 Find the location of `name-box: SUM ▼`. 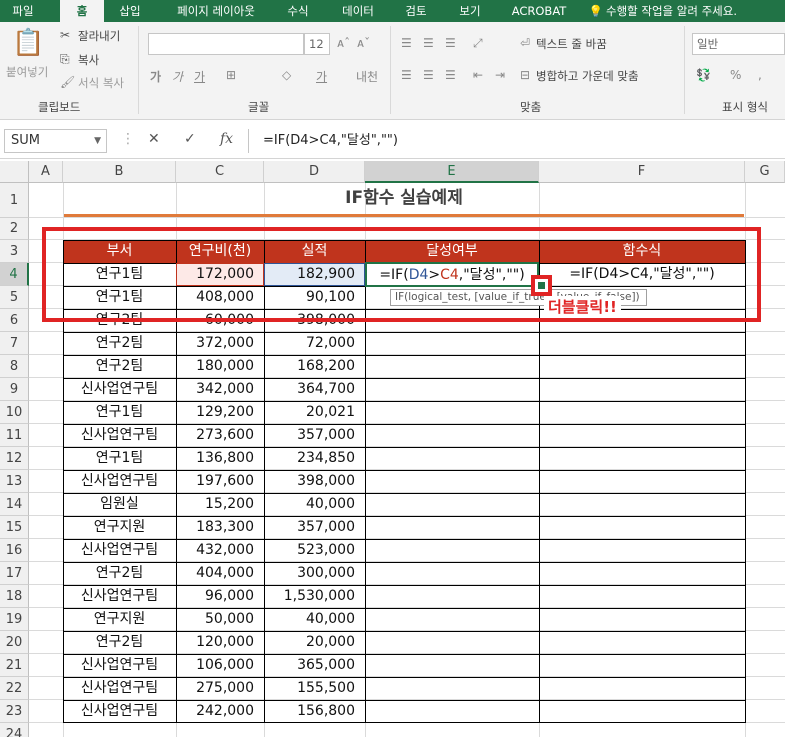

name-box: SUM ▼ is located at coordinates (55, 141).